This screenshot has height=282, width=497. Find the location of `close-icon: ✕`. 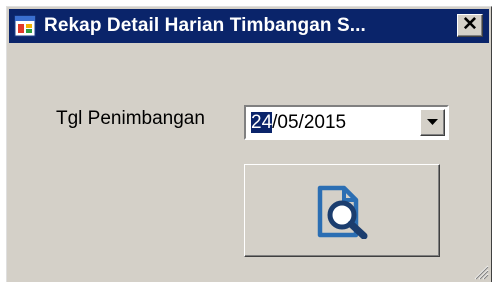

close-icon: ✕ is located at coordinates (470, 24).